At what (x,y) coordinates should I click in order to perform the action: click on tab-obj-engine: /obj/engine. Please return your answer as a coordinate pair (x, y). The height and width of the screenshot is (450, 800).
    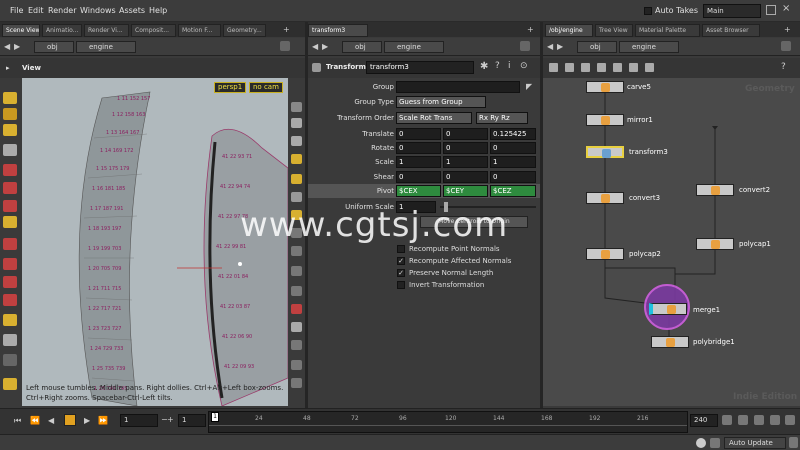
    Looking at the image, I should click on (569, 30).